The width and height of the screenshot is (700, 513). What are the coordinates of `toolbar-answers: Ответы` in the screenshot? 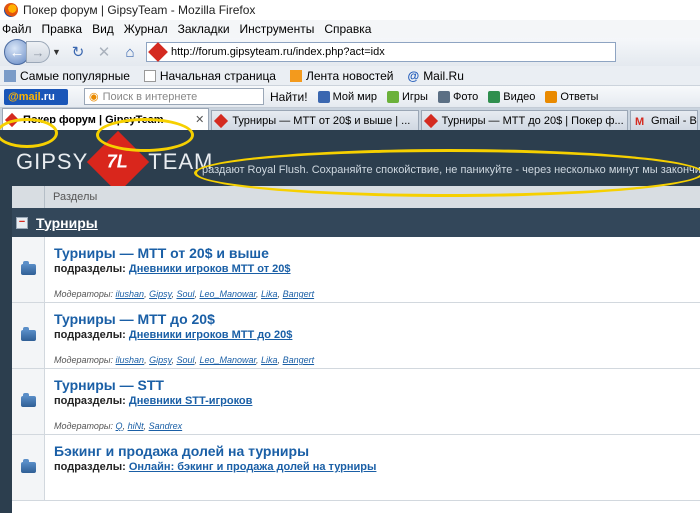 It's located at (571, 96).